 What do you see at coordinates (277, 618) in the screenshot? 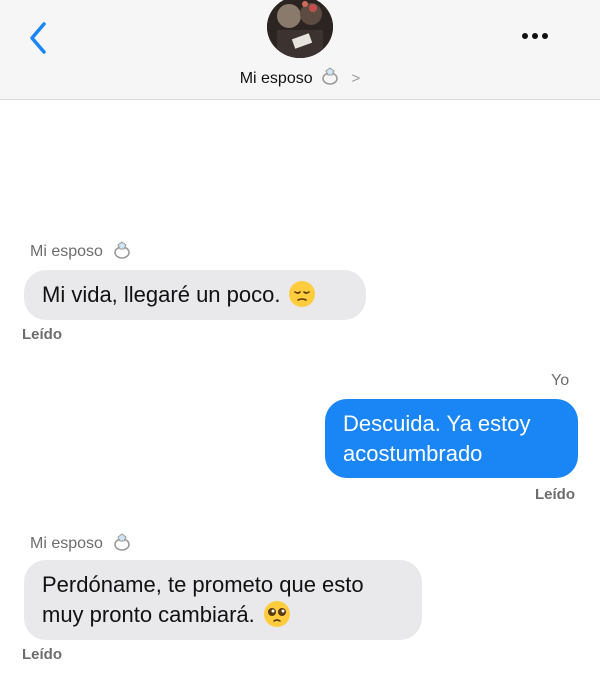
I see `pleading-face-icon` at bounding box center [277, 618].